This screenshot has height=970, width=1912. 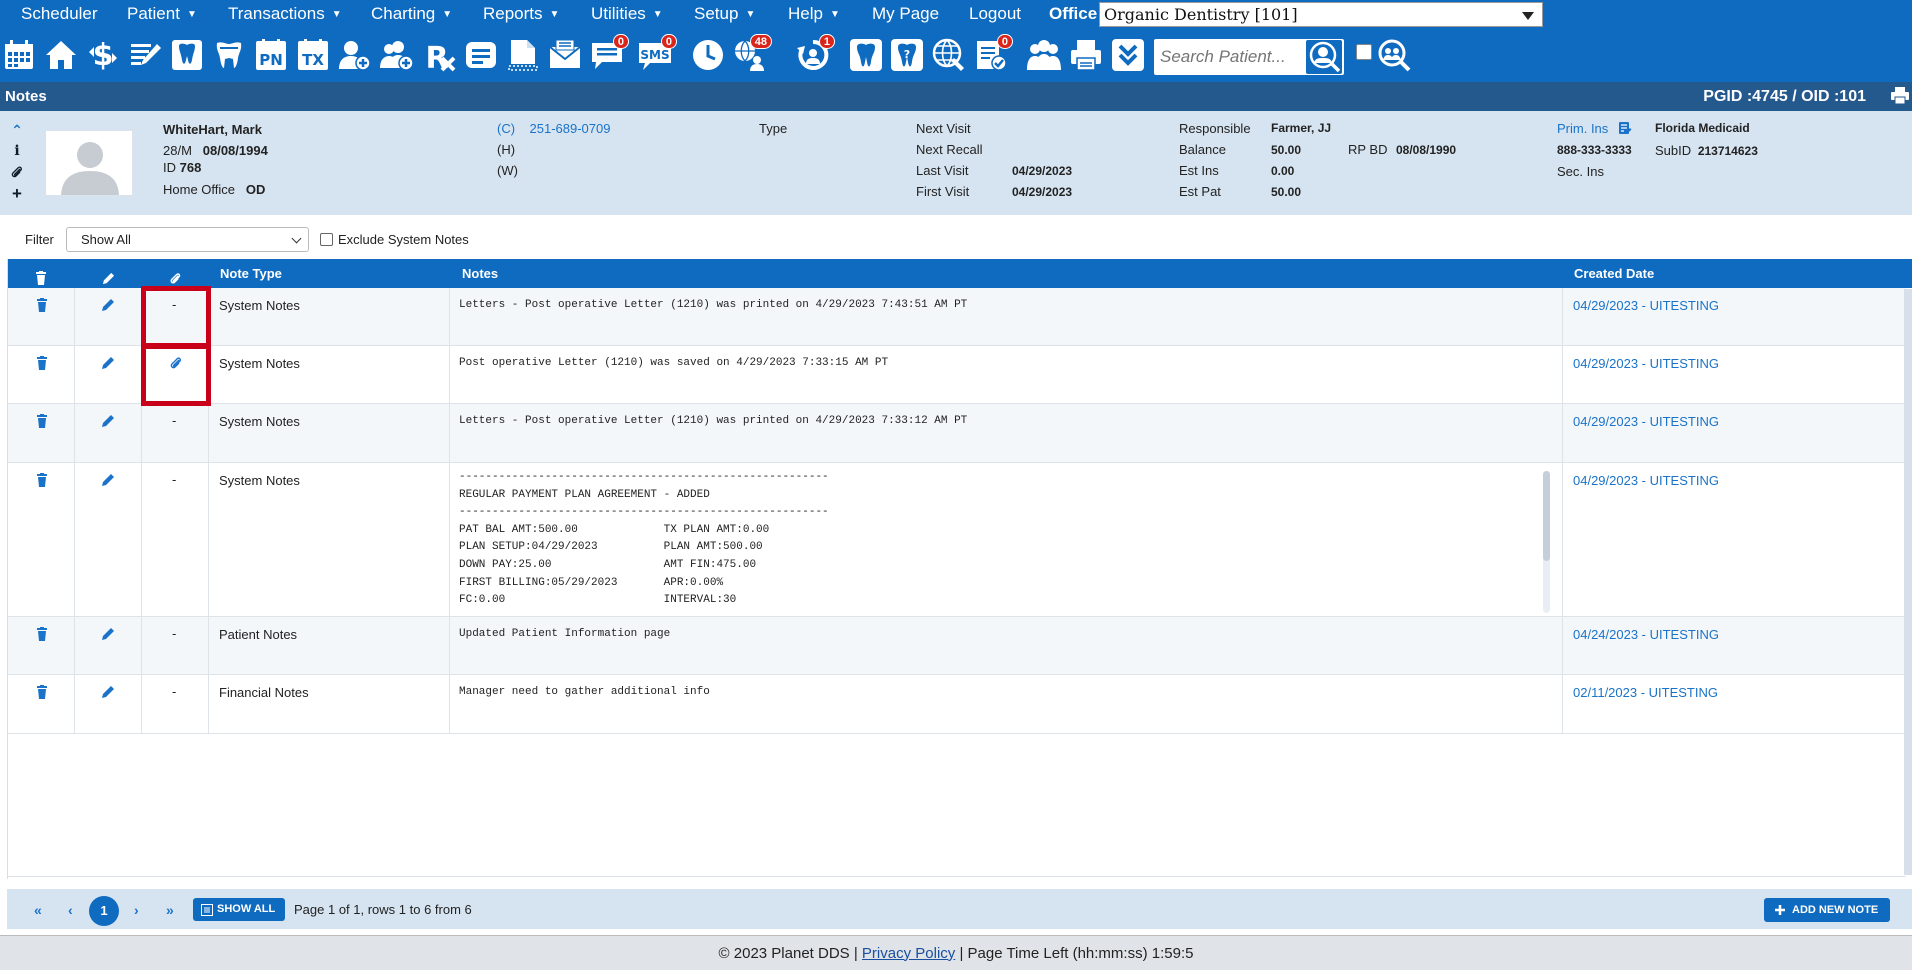 What do you see at coordinates (1394, 55) in the screenshot?
I see `advanced-search-icon` at bounding box center [1394, 55].